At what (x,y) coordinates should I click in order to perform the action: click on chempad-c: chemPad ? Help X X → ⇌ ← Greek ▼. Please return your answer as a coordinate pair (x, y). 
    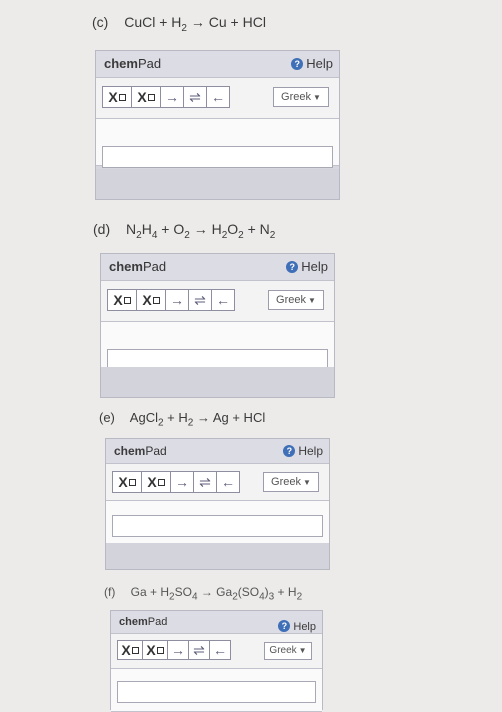
    Looking at the image, I should click on (217, 125).